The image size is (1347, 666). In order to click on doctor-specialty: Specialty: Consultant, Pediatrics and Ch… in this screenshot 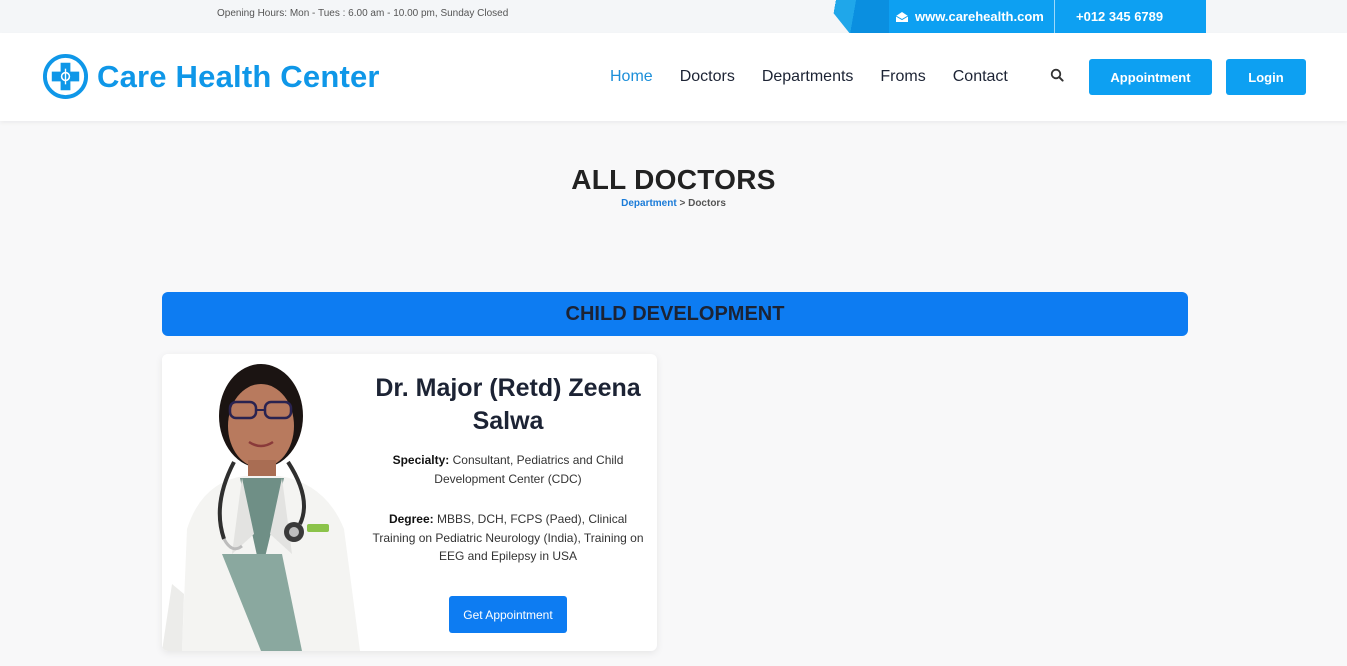, I will do `click(508, 469)`.